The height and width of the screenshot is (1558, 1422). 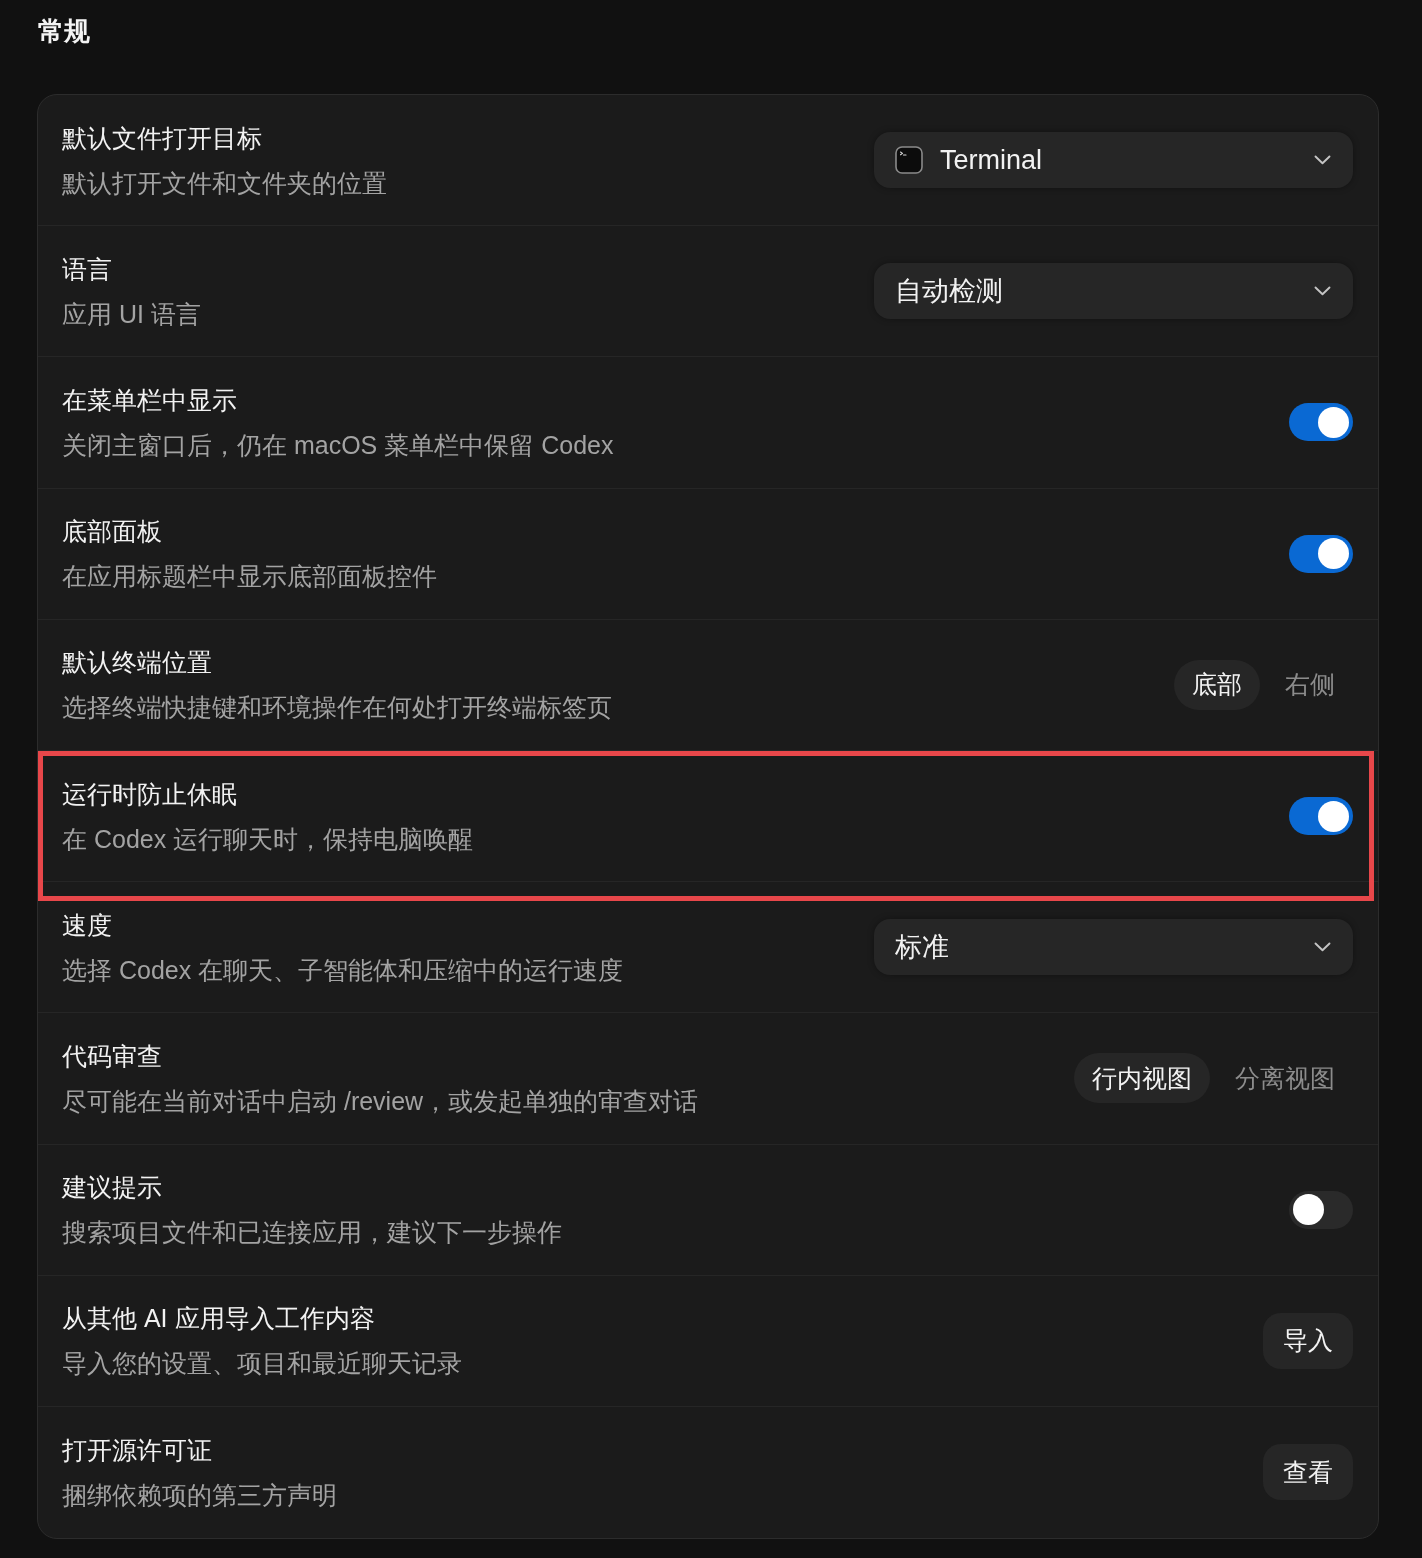 What do you see at coordinates (312, 1233) in the screenshot?
I see `setting-description: 搜索项目文件和已连接应用，建议下一步操作` at bounding box center [312, 1233].